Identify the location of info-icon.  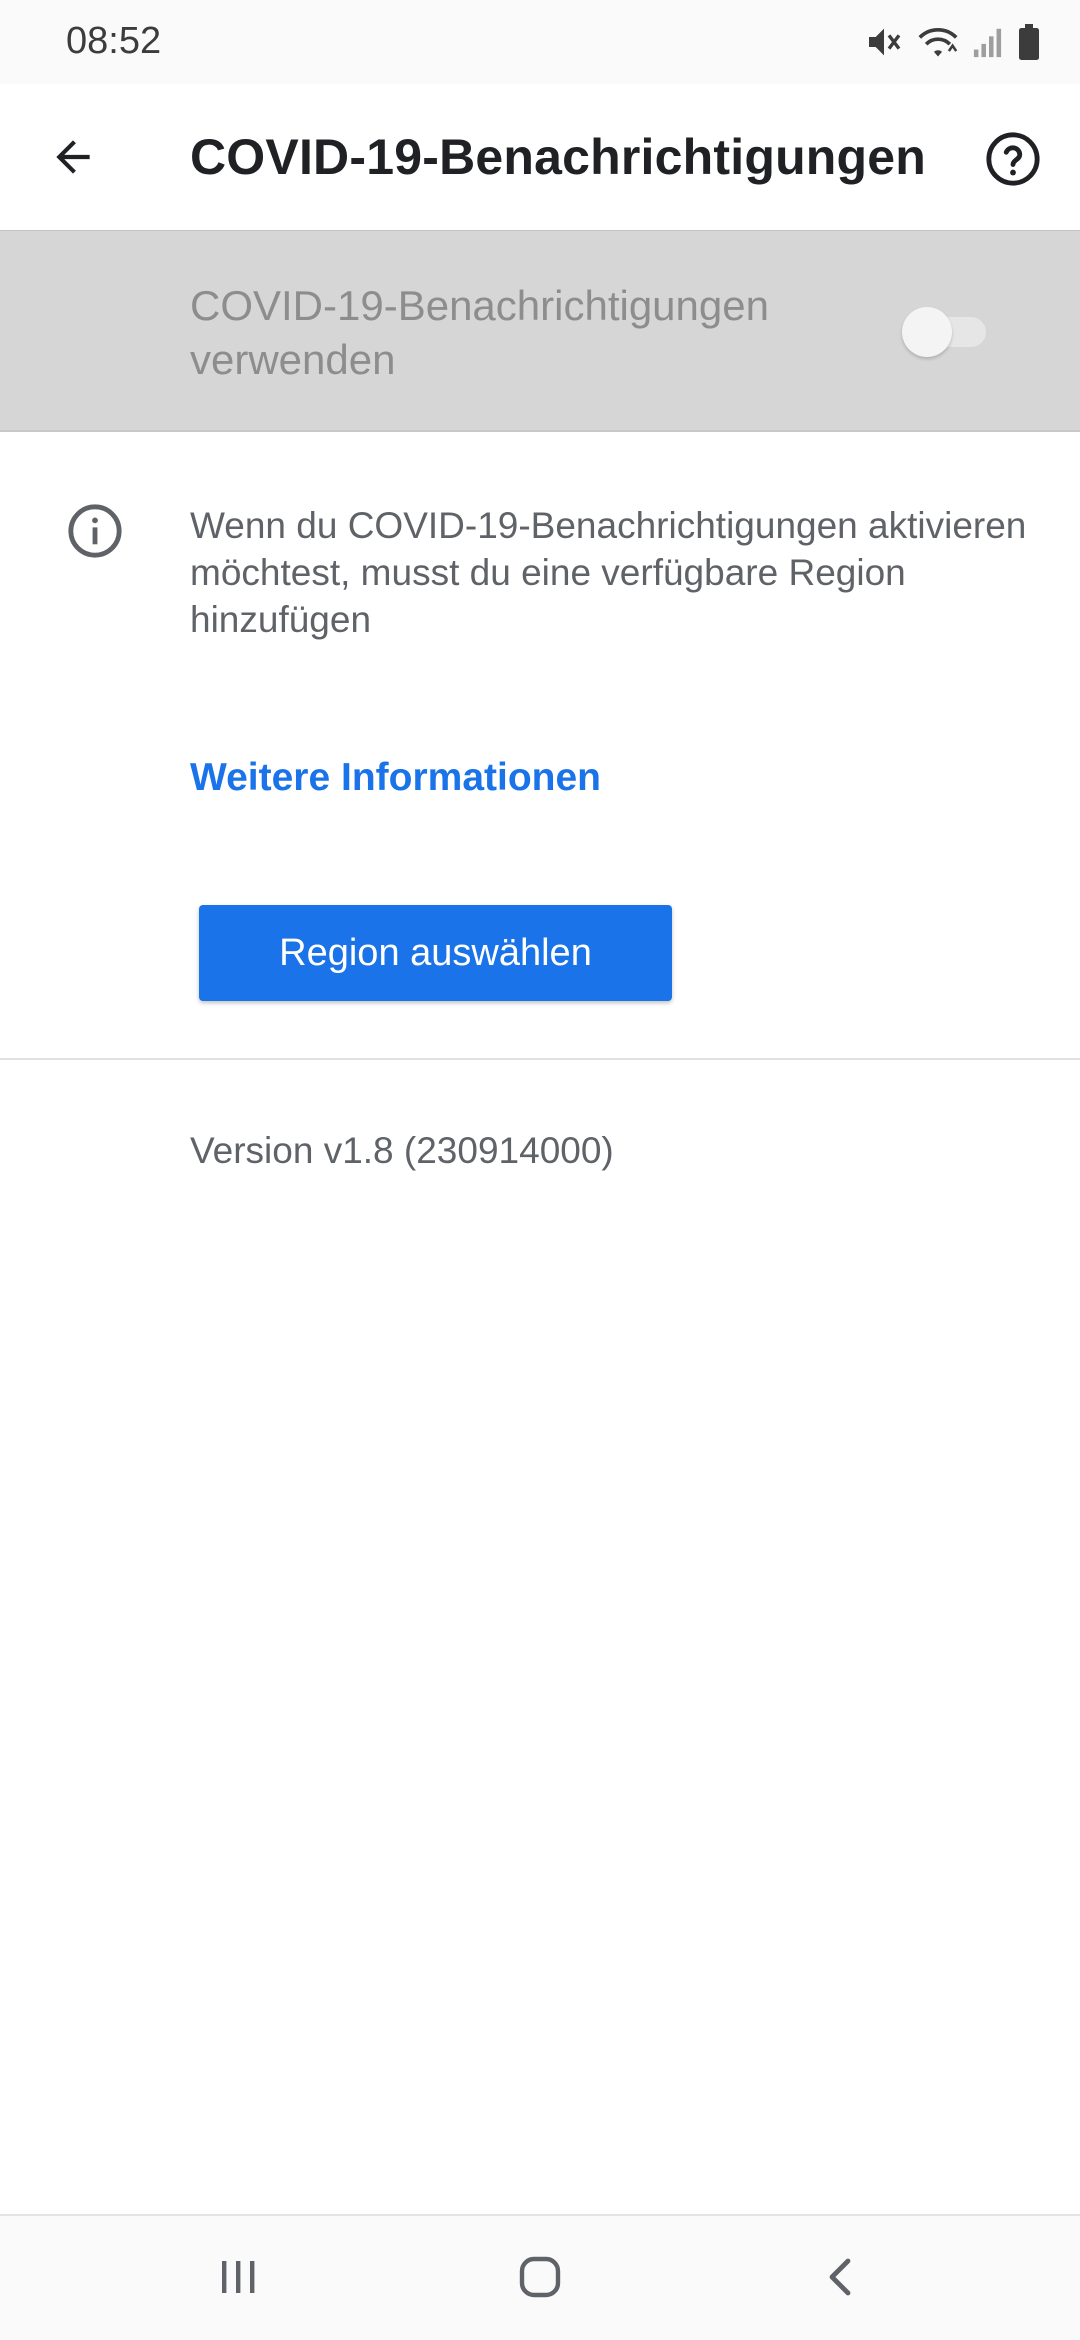
(95, 531).